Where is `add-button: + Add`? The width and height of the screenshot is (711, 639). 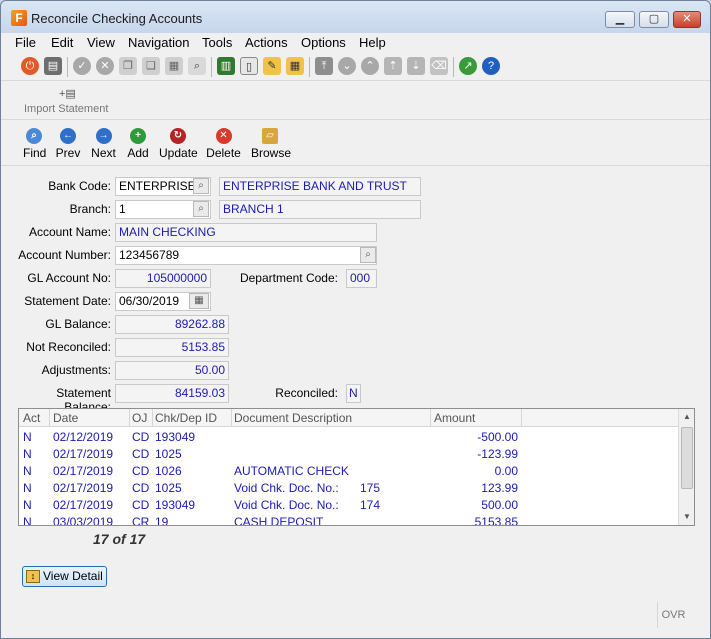 add-button: + Add is located at coordinates (138, 144).